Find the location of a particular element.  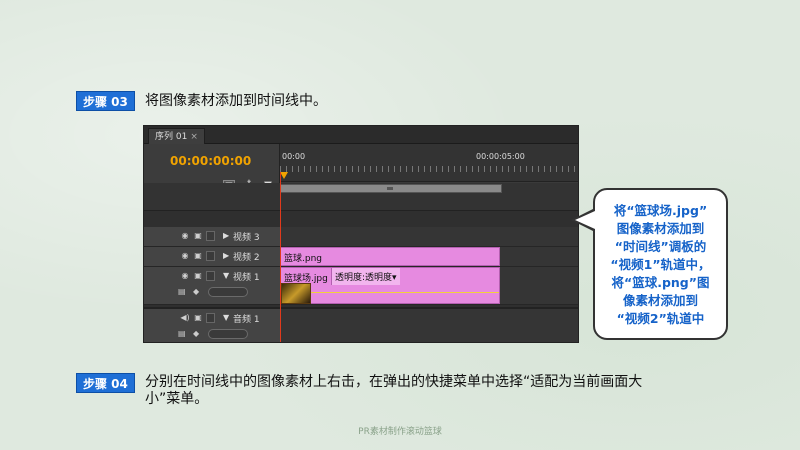

tab-bar: 序列 01 × is located at coordinates (361, 135).